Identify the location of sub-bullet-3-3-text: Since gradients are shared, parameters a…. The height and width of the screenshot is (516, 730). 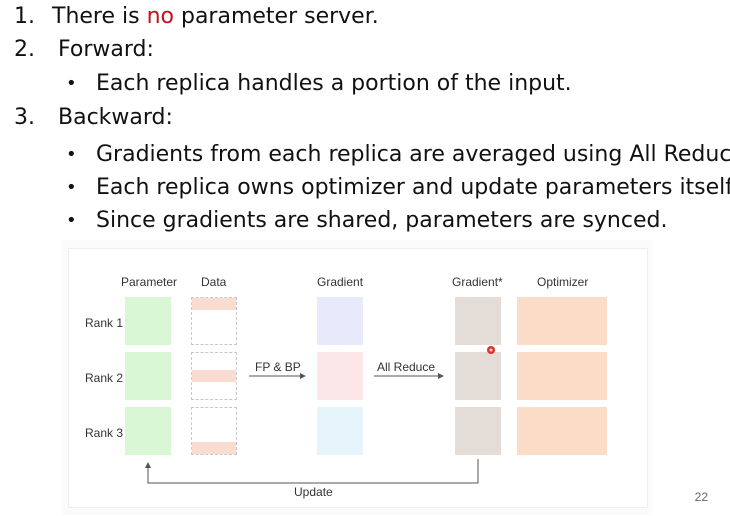
(382, 220).